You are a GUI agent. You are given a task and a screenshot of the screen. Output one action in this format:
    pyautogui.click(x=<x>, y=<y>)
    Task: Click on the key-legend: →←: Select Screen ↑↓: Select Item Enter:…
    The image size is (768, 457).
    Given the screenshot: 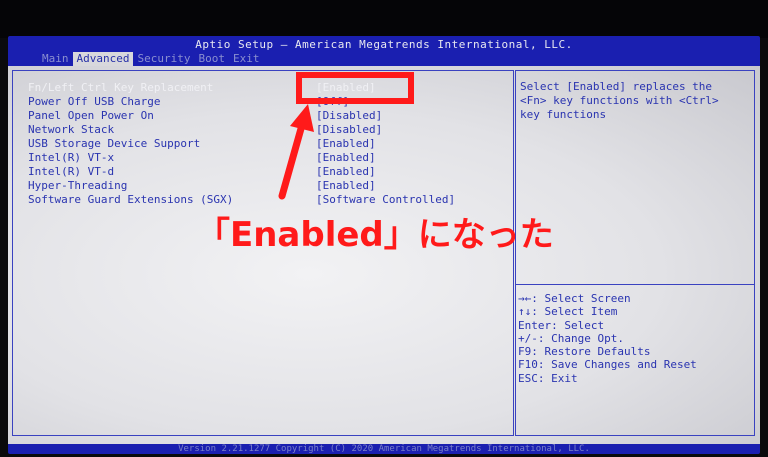 What is the action you would take?
    pyautogui.click(x=634, y=338)
    